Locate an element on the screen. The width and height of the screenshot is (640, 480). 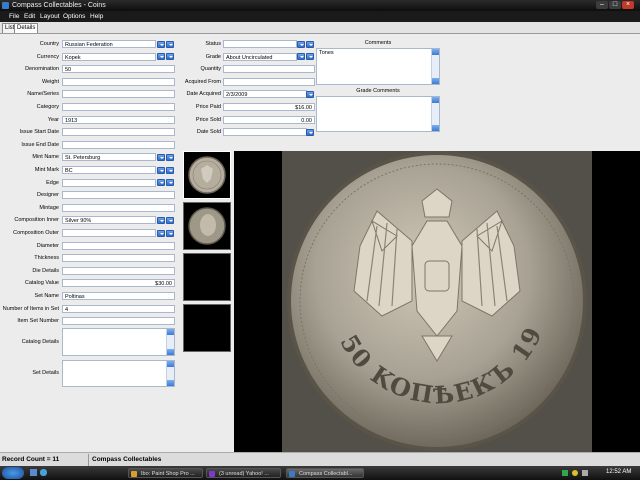
diameter-label: Diameter is located at coordinates (47, 245).